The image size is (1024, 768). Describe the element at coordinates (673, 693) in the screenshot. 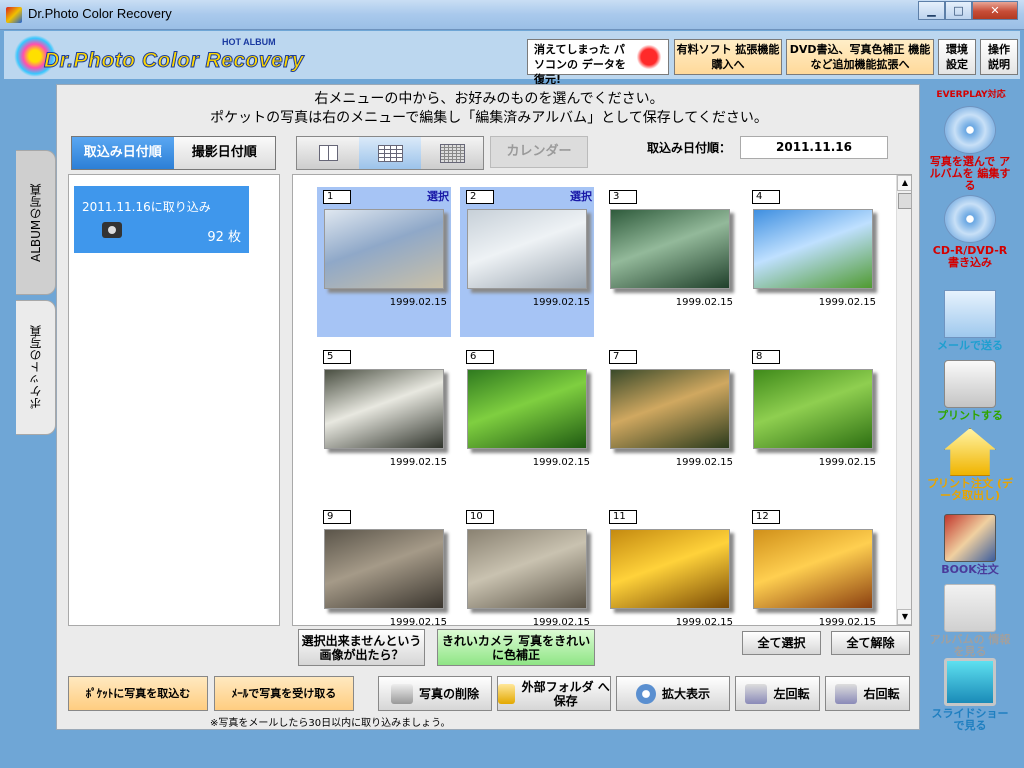

I see `zoom-button: 拡大表示` at that location.